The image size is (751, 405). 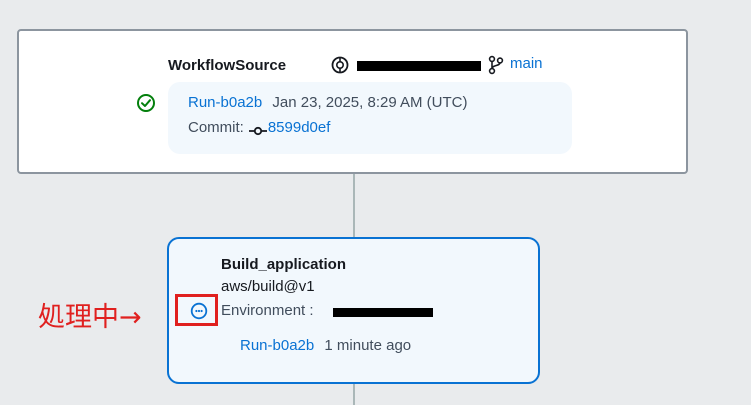 What do you see at coordinates (146, 103) in the screenshot?
I see `success-check-icon` at bounding box center [146, 103].